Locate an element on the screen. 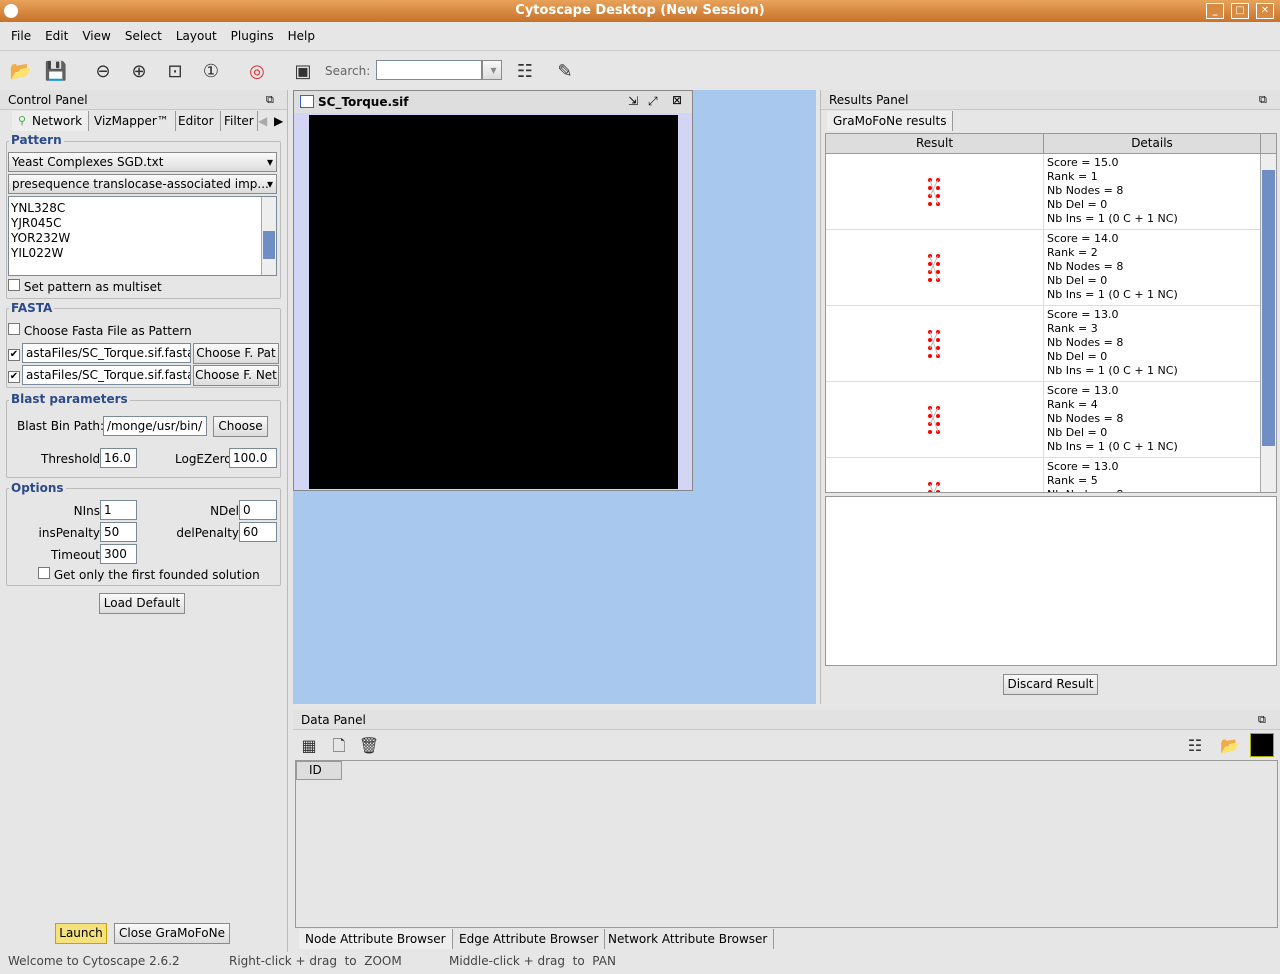 This screenshot has height=974, width=1280. fasta2-checkbox: ✔ is located at coordinates (14, 375).